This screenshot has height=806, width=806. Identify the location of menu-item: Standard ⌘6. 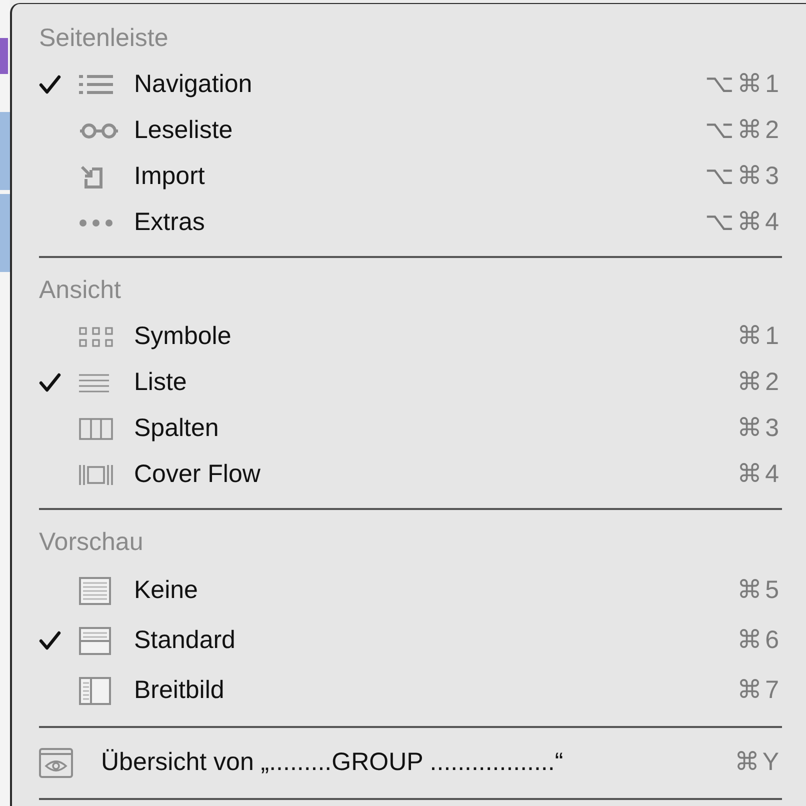
(410, 641).